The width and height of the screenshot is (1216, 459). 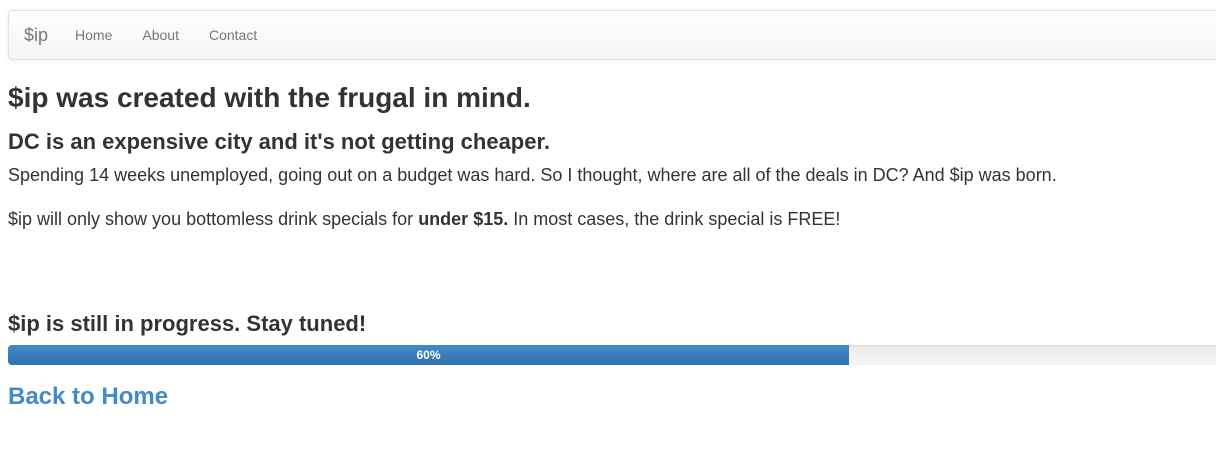 What do you see at coordinates (93, 35) in the screenshot?
I see `nav-link-home: Home` at bounding box center [93, 35].